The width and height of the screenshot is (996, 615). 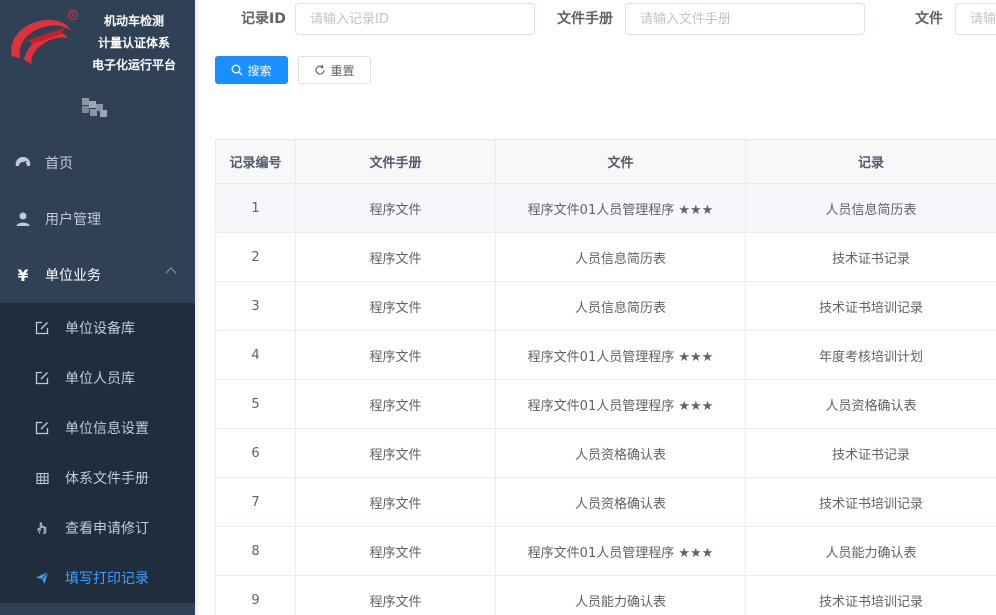 I want to click on cell-record: 人员信息简历表, so click(x=870, y=208).